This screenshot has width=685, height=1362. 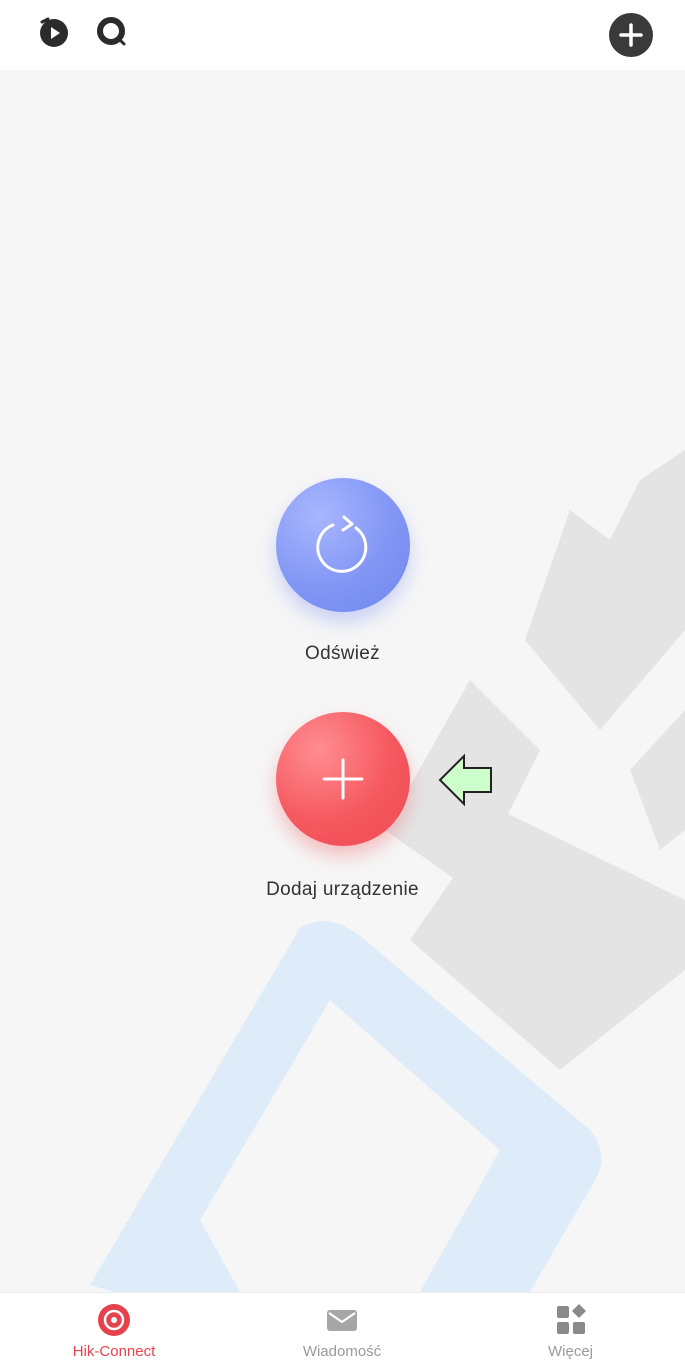 I want to click on add-device-action: Dodaj urządzenie, so click(x=342, y=806).